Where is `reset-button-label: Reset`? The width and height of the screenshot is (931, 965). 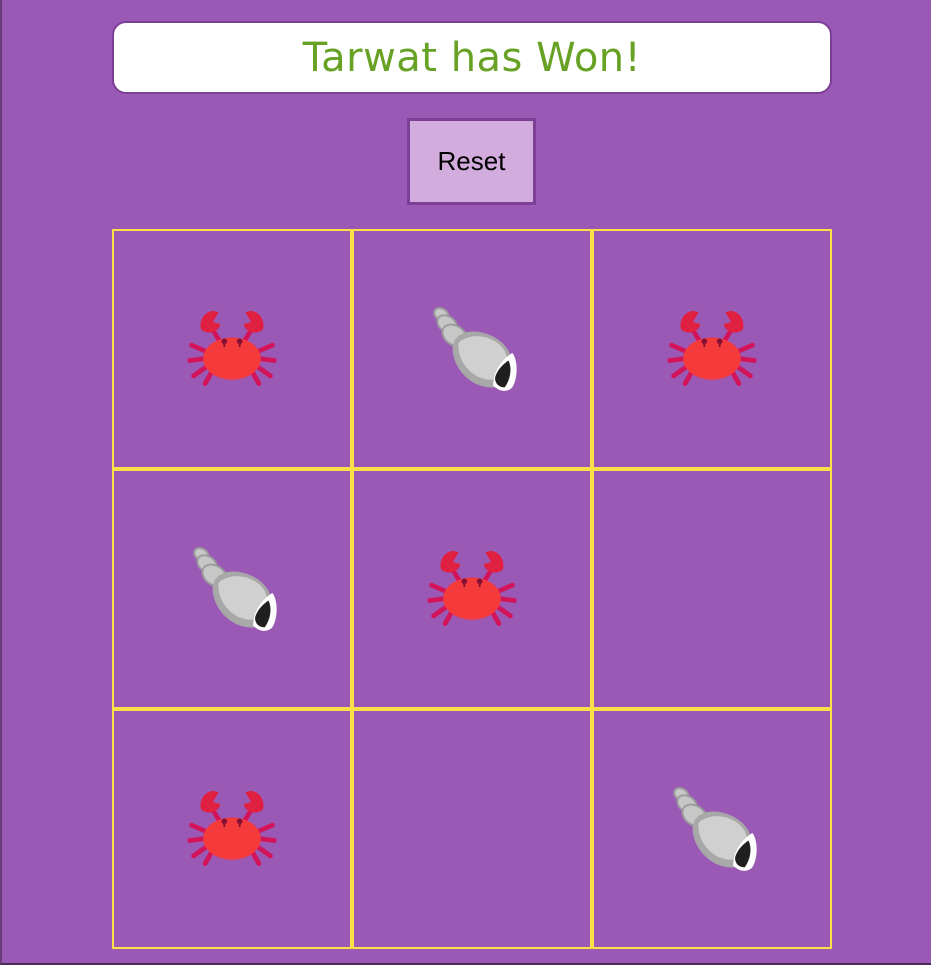 reset-button-label: Reset is located at coordinates (471, 161).